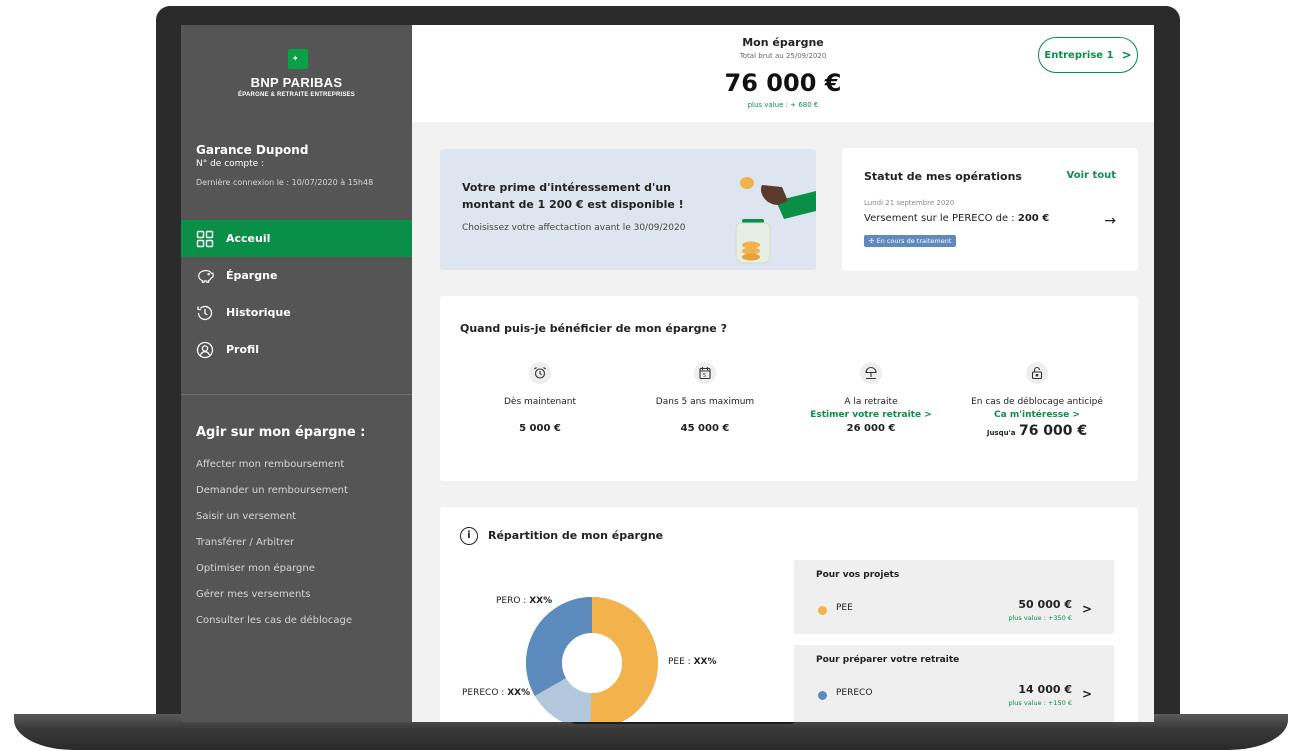 Image resolution: width=1302 pixels, height=751 pixels. Describe the element at coordinates (1045, 689) in the screenshot. I see `group-amount: 14 000 €` at that location.